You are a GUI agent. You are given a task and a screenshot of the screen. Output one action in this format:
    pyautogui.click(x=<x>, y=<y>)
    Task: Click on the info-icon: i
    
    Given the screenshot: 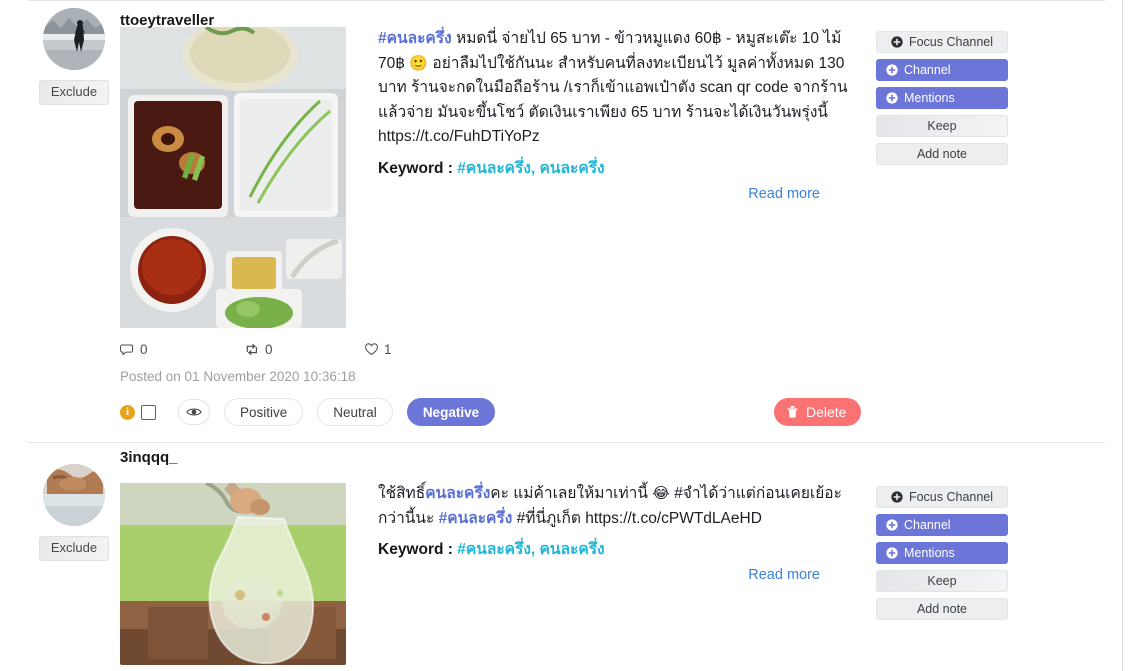 What is the action you would take?
    pyautogui.click(x=127, y=412)
    